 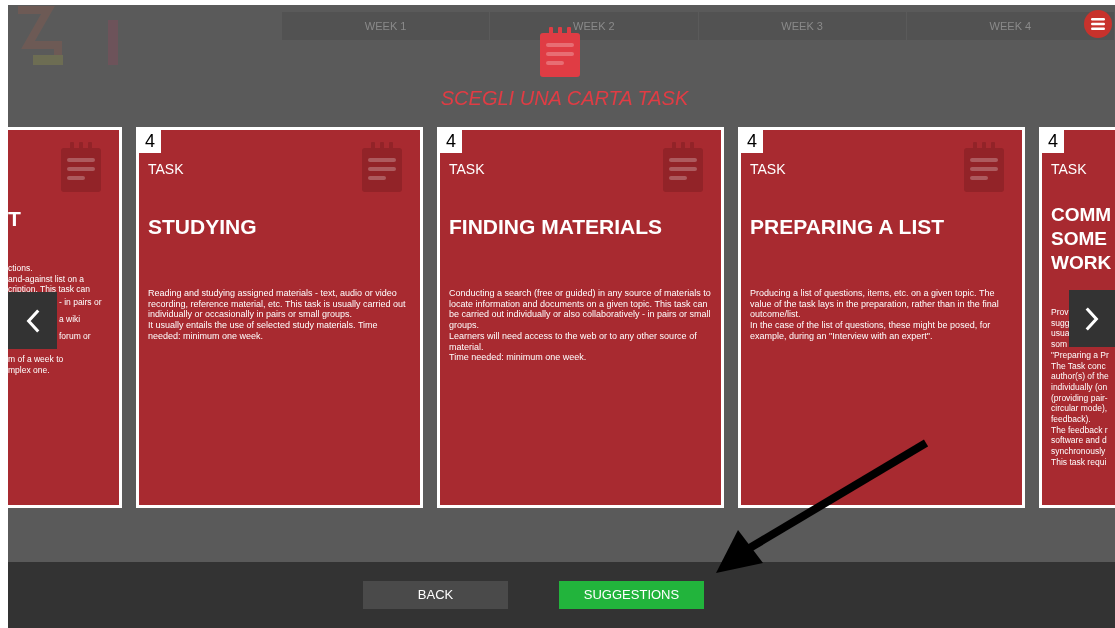 What do you see at coordinates (202, 227) in the screenshot?
I see `card-title: STUDYING` at bounding box center [202, 227].